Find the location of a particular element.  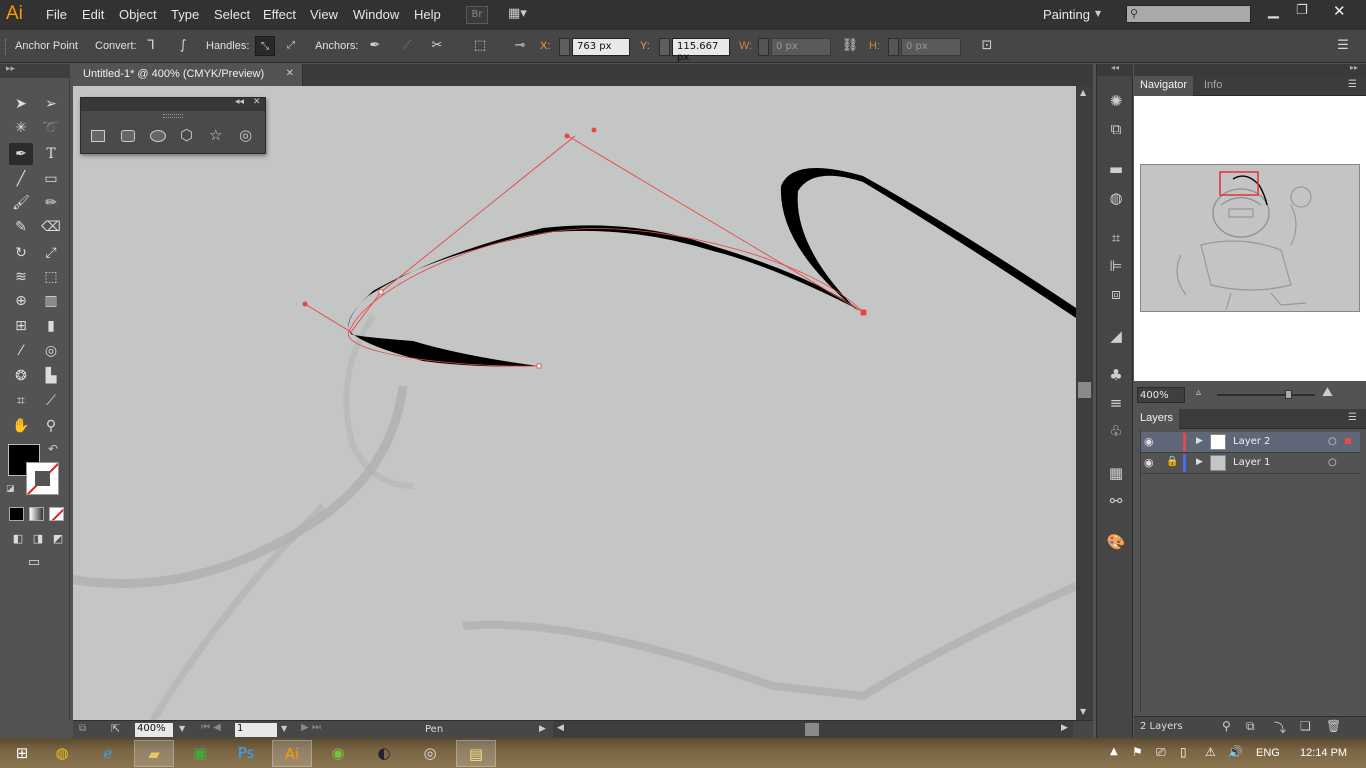

search-input: ⚲ is located at coordinates (1188, 14).